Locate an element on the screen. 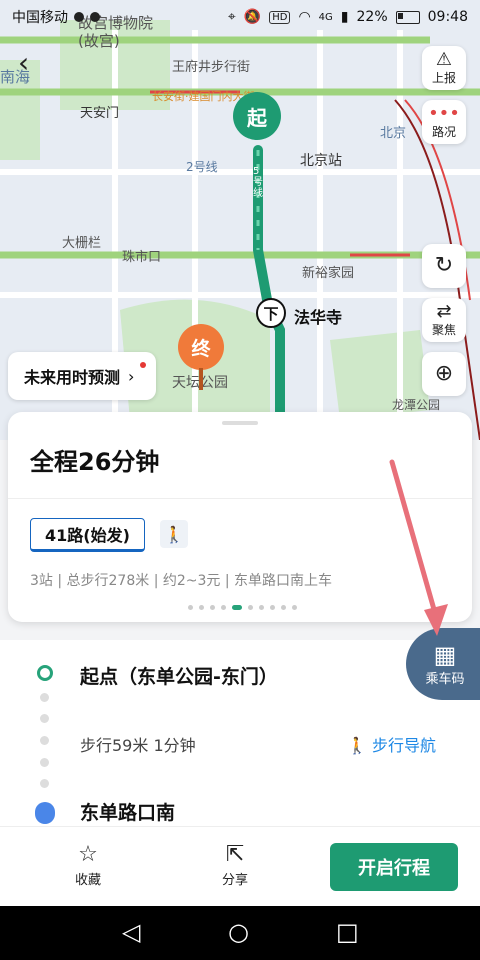  mute-icon: 🔕 is located at coordinates (252, 17).